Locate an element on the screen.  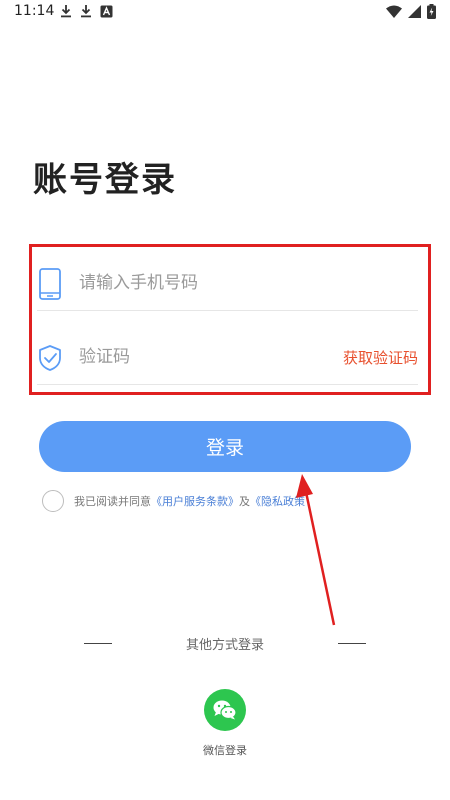
other-login-row: 其他方式登录 is located at coordinates (225, 644).